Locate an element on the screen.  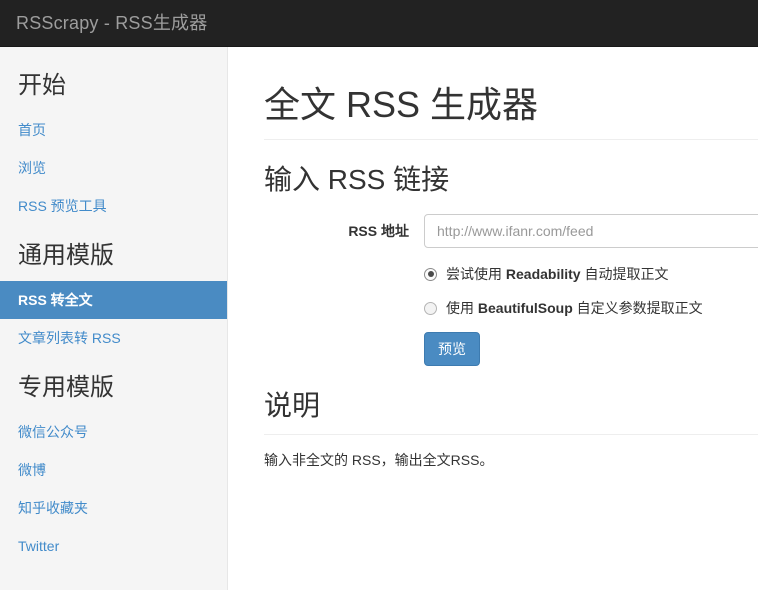
sidebar-group-special-templates: 专用模版 微信公众号 微博 知乎收藏夹 Twitter is located at coordinates (113, 469).